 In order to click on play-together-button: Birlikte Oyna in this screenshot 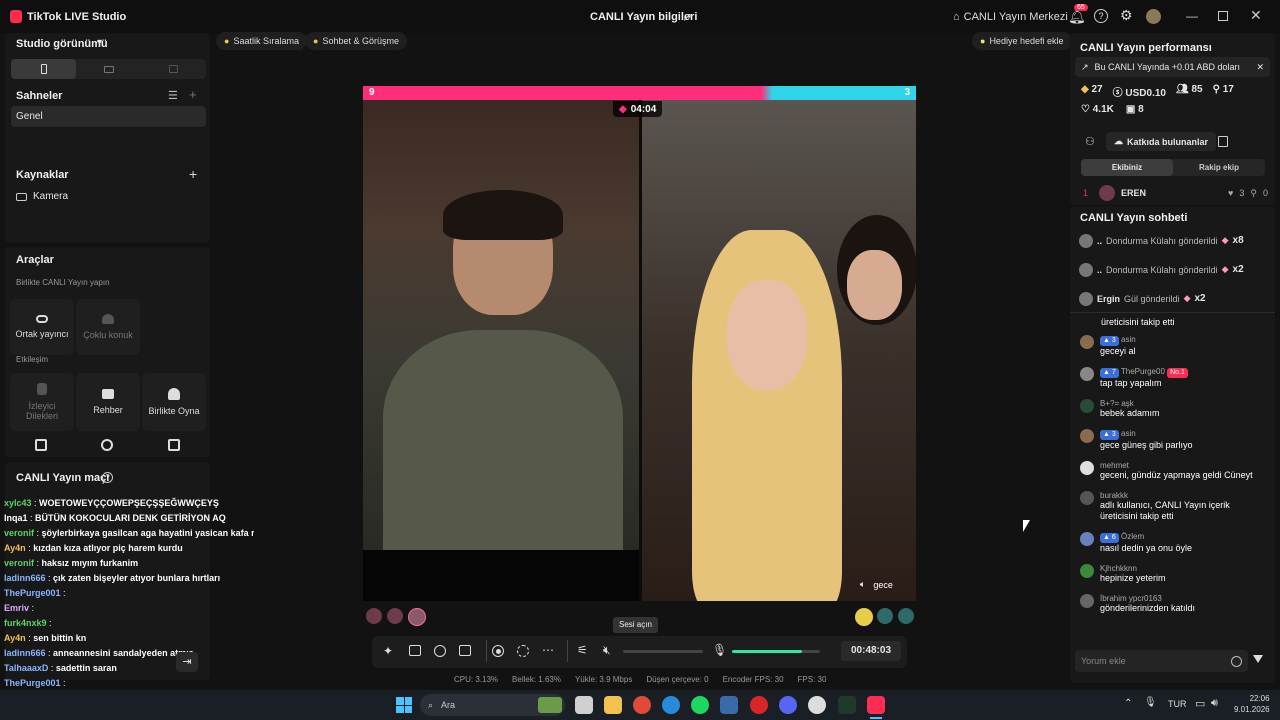, I will do `click(174, 402)`.